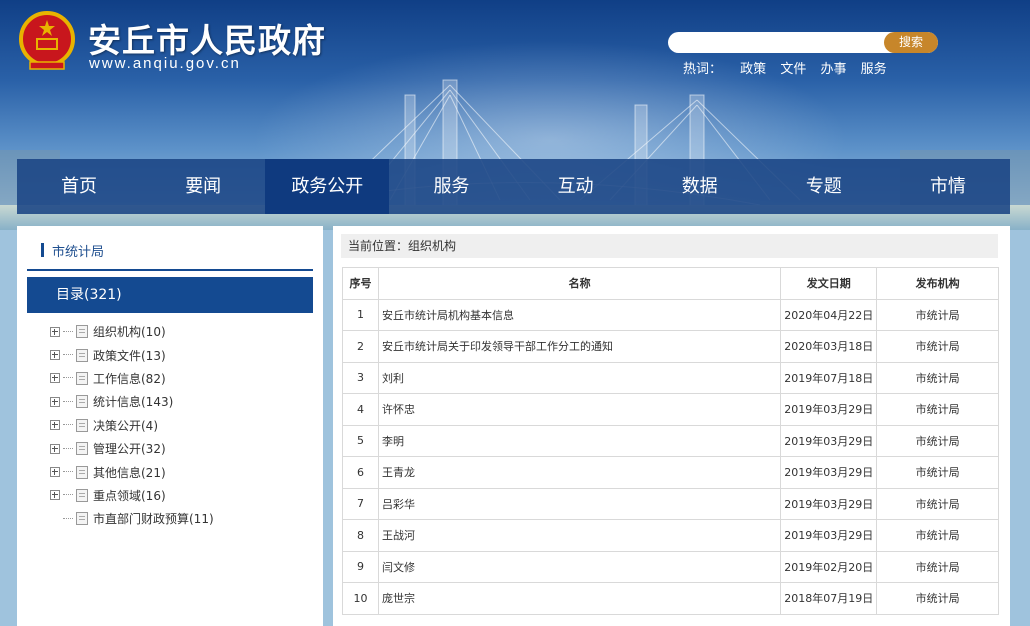 This screenshot has height=626, width=1030. What do you see at coordinates (670, 314) in the screenshot?
I see `table-row: 1 安丘市统计局机构基本信息 2020年04月22日 市统计局` at bounding box center [670, 314].